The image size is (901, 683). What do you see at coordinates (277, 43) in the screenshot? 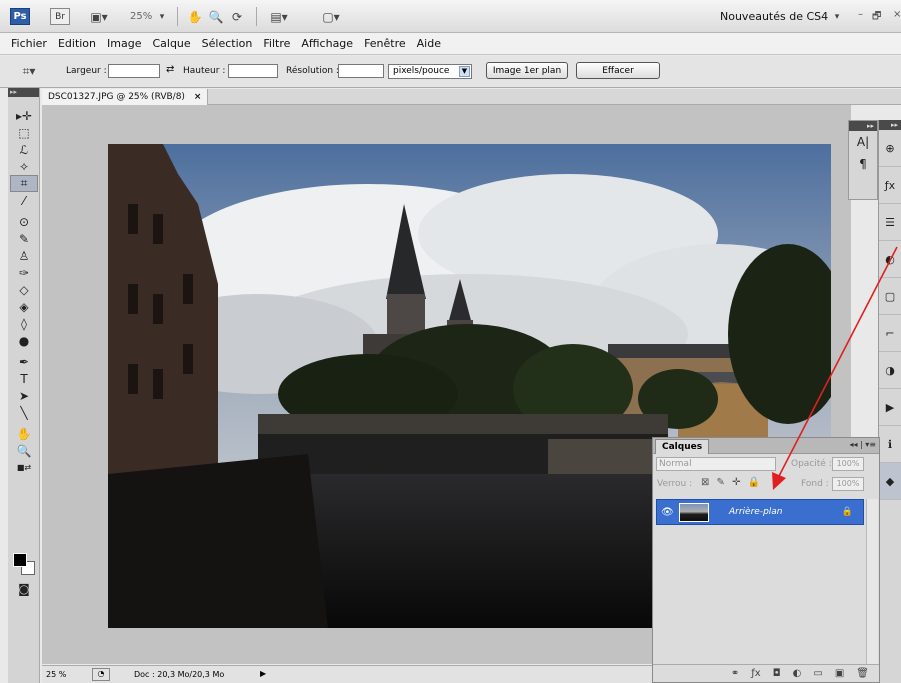
I see `menu-filtre: Filtre` at bounding box center [277, 43].